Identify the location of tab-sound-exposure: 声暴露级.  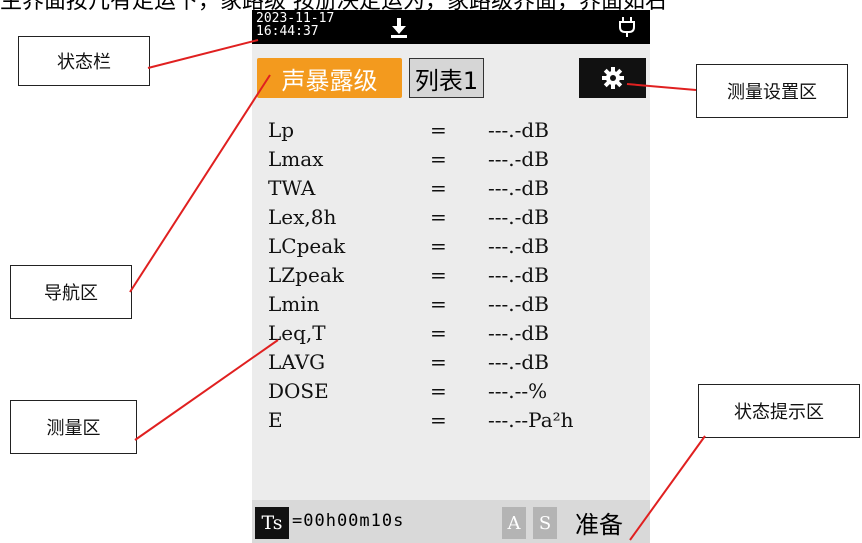
(329, 78).